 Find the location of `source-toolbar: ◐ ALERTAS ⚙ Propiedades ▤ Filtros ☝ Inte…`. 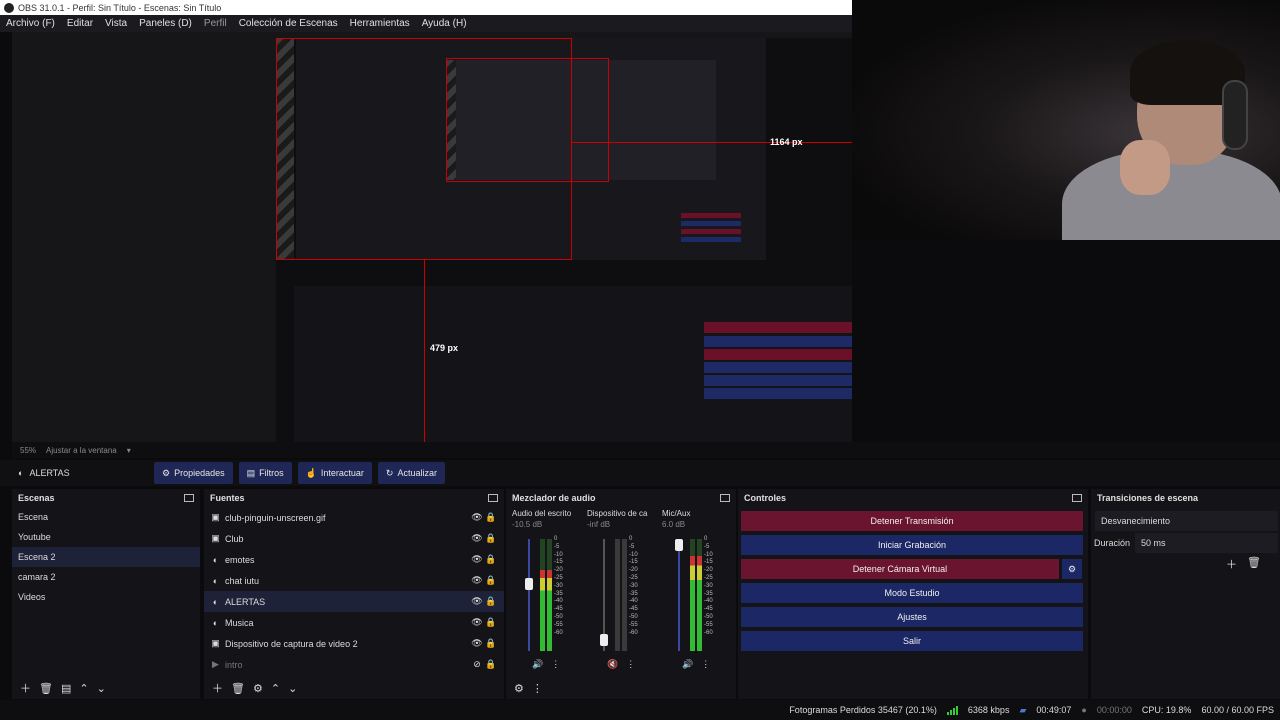

source-toolbar: ◐ ALERTAS ⚙ Propiedades ▤ Filtros ☝ Inte… is located at coordinates (640, 473).